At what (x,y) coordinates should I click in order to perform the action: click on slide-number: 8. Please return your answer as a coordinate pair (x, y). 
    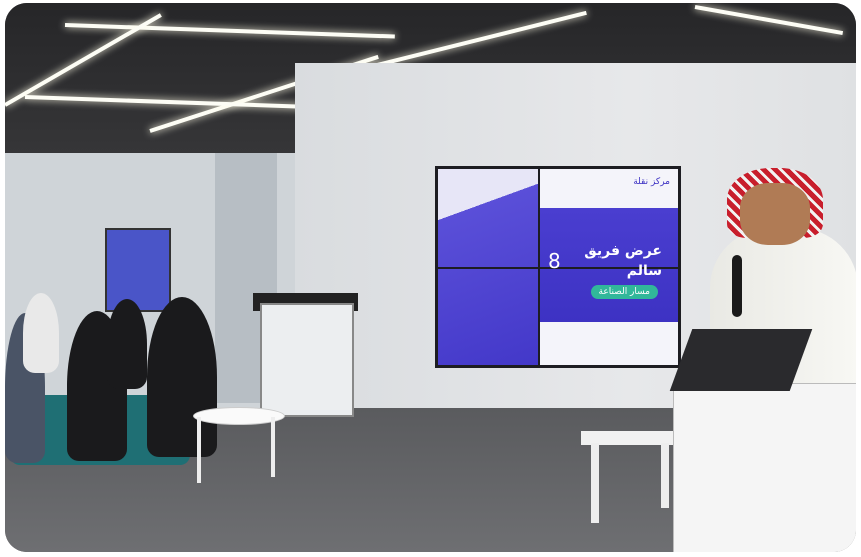
    Looking at the image, I should click on (554, 261).